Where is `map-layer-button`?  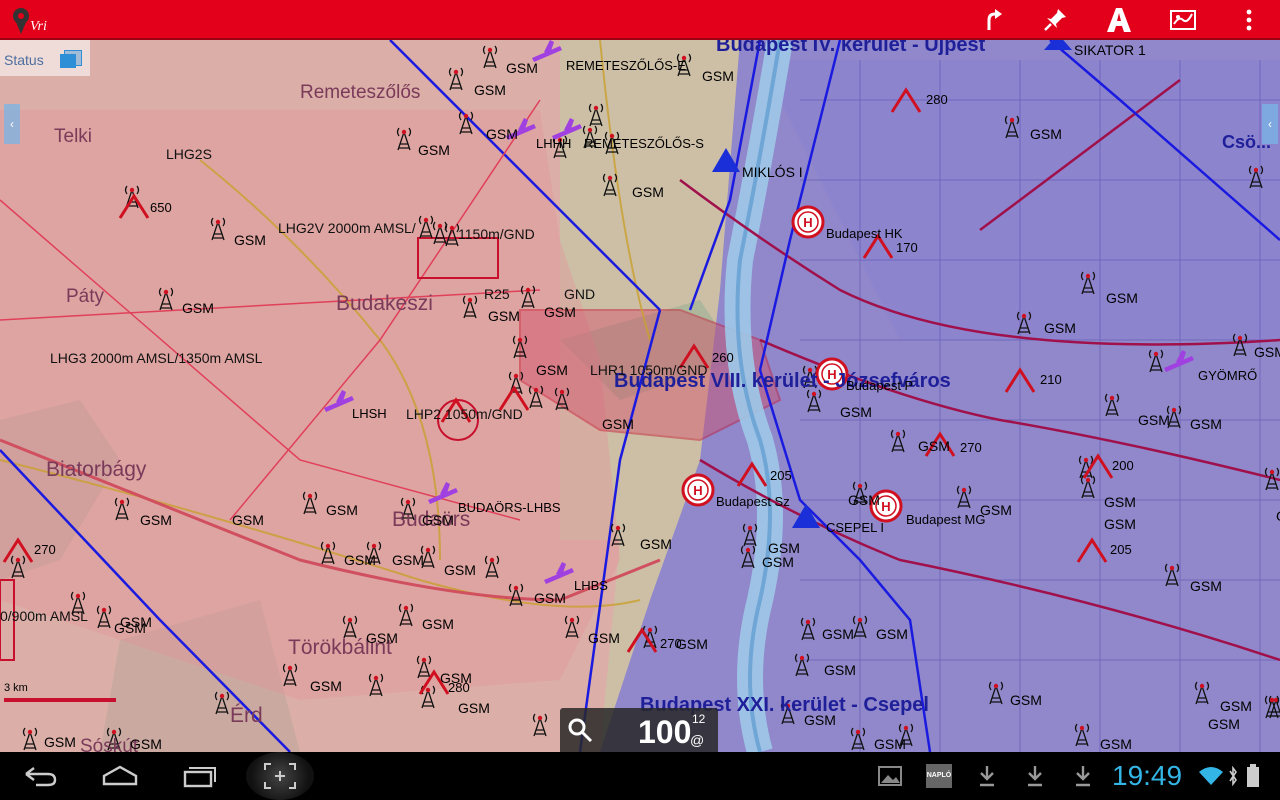 map-layer-button is located at coordinates (1183, 20).